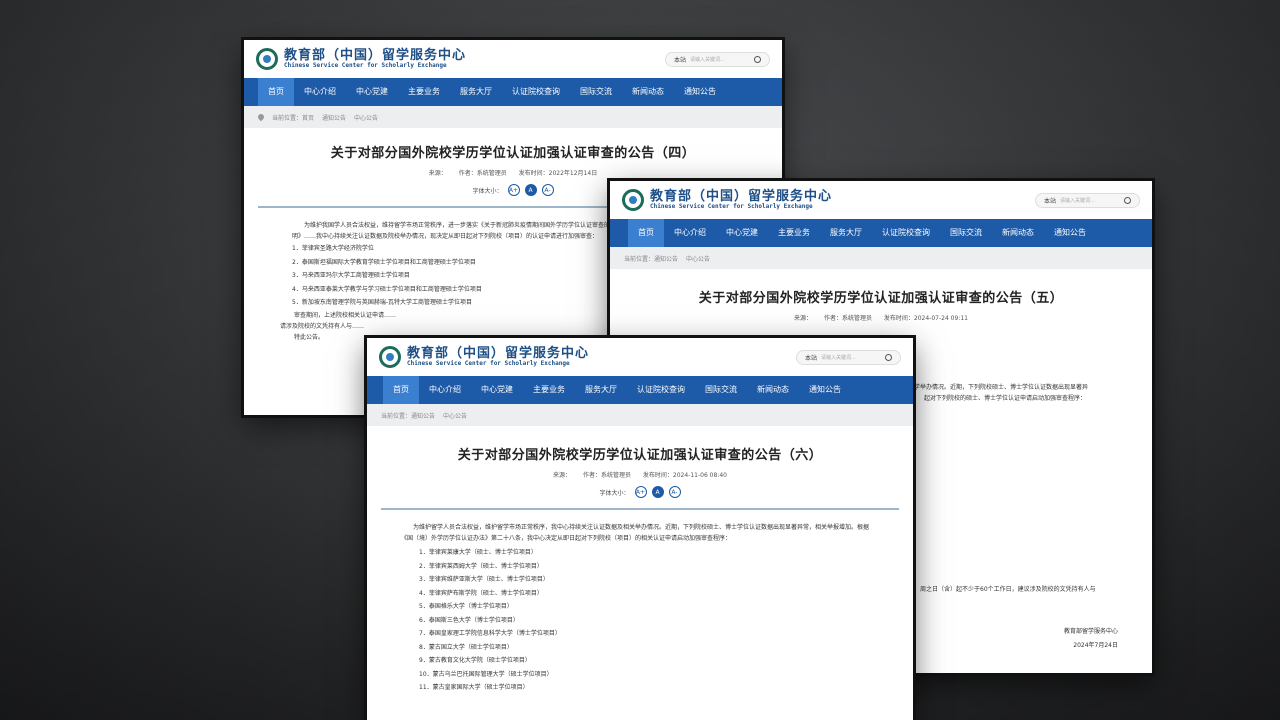  What do you see at coordinates (261, 117) in the screenshot?
I see `location-pin-icon` at bounding box center [261, 117].